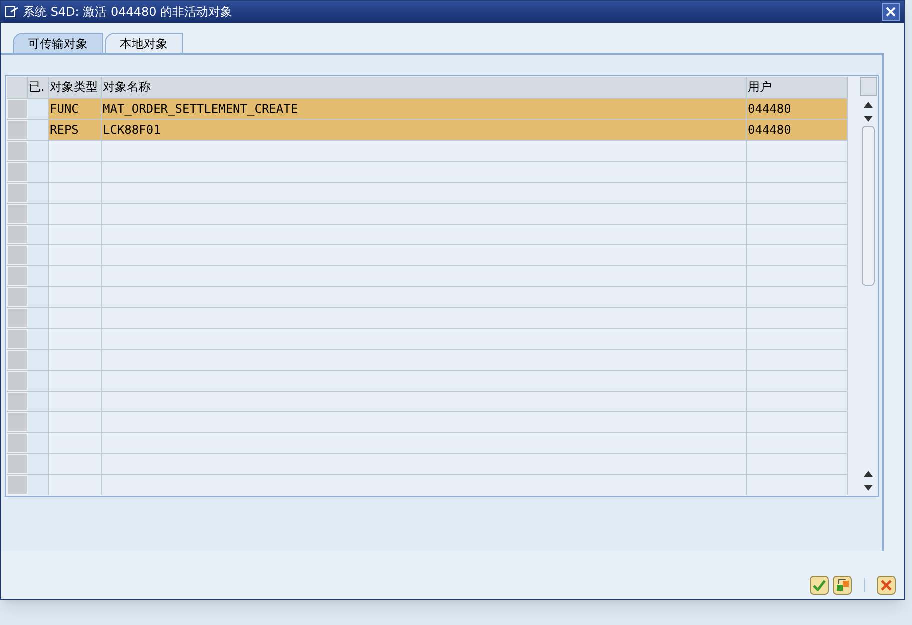 Image resolution: width=912 pixels, height=625 pixels. What do you see at coordinates (75, 130) in the screenshot?
I see `table-cell: REPS` at bounding box center [75, 130].